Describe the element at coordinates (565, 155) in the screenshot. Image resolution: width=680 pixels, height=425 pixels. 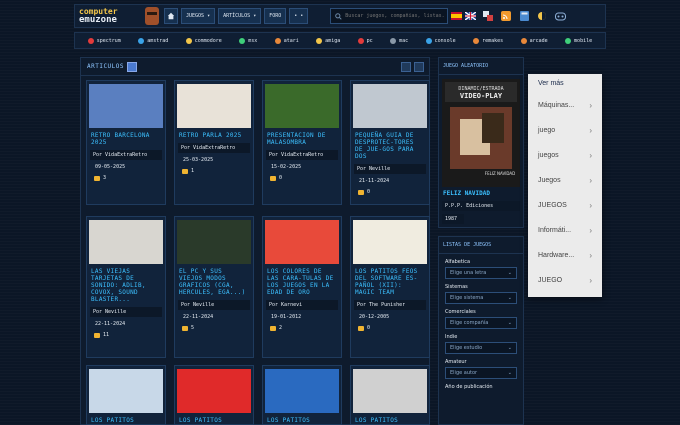
I see `menu-item: juegos ›` at that location.